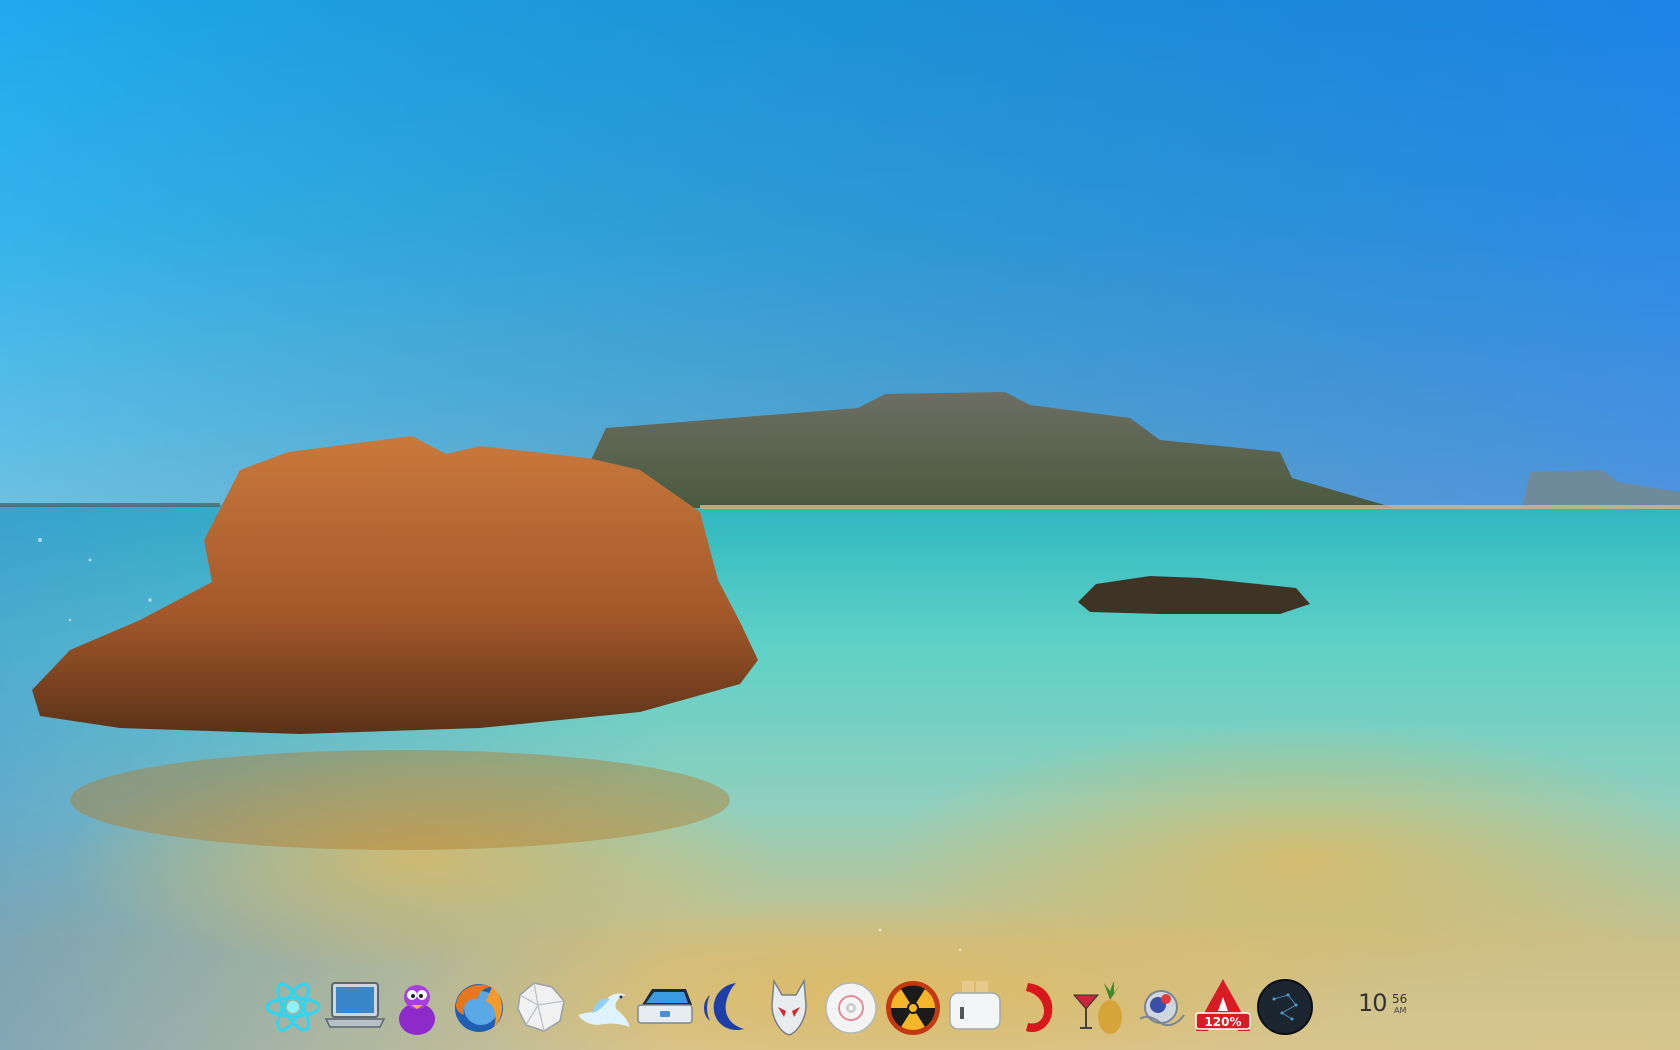 The image size is (1680, 1050). Describe the element at coordinates (789, 1007) in the screenshot. I see `alien-icon` at that location.